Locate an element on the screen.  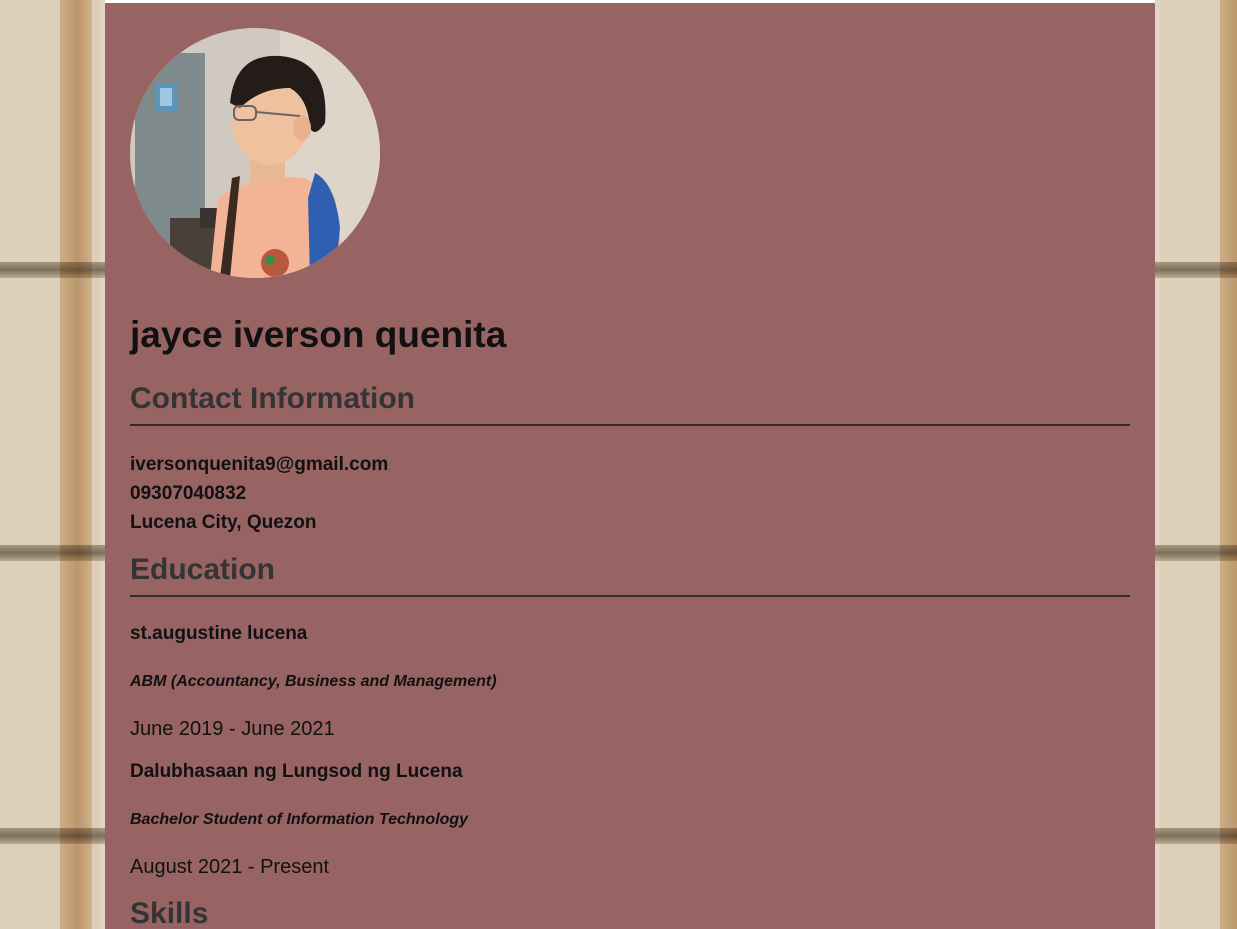
profile-photo-image is located at coordinates (255, 153).